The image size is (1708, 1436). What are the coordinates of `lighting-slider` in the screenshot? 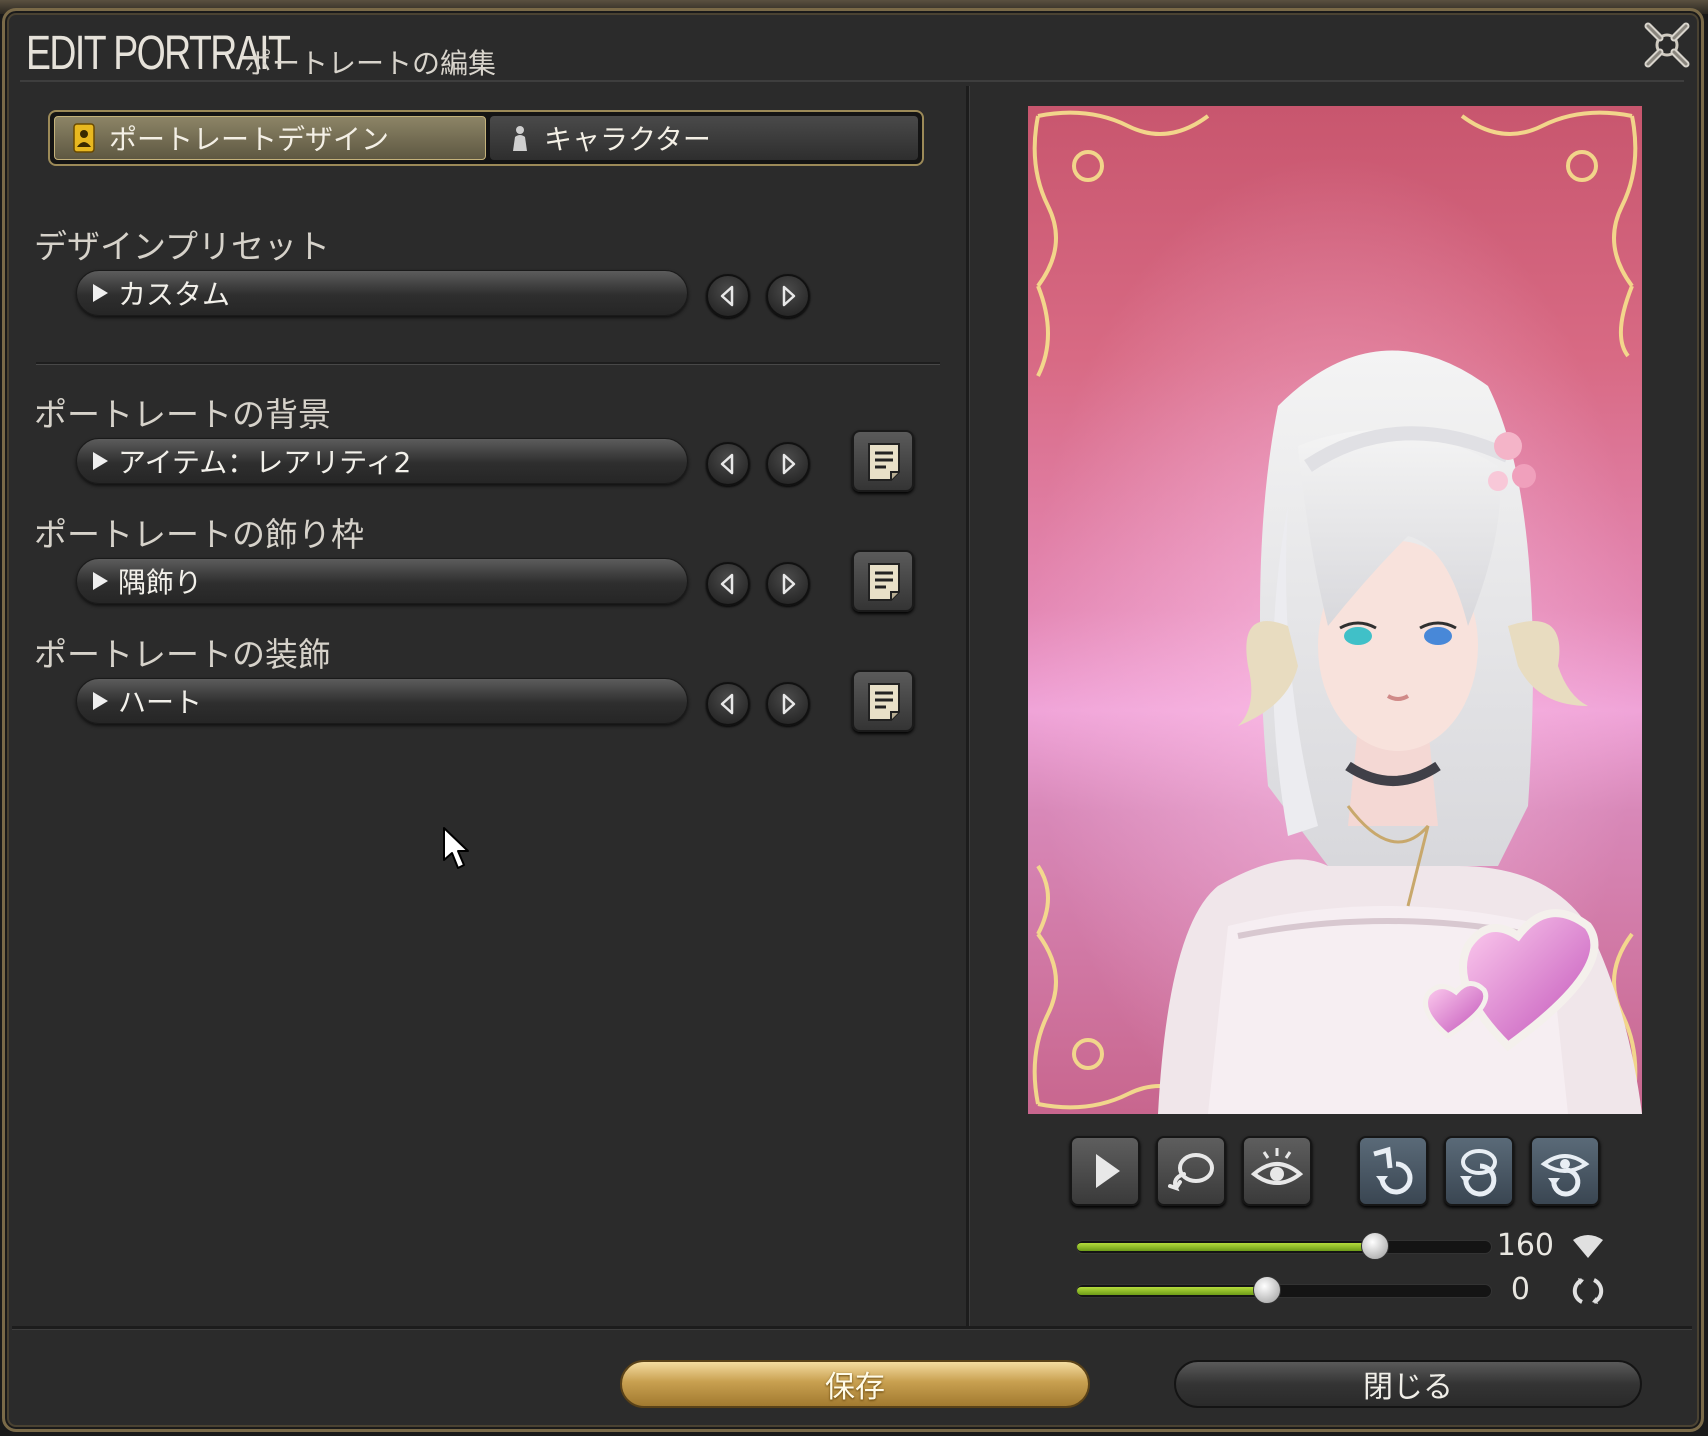 It's located at (1284, 1246).